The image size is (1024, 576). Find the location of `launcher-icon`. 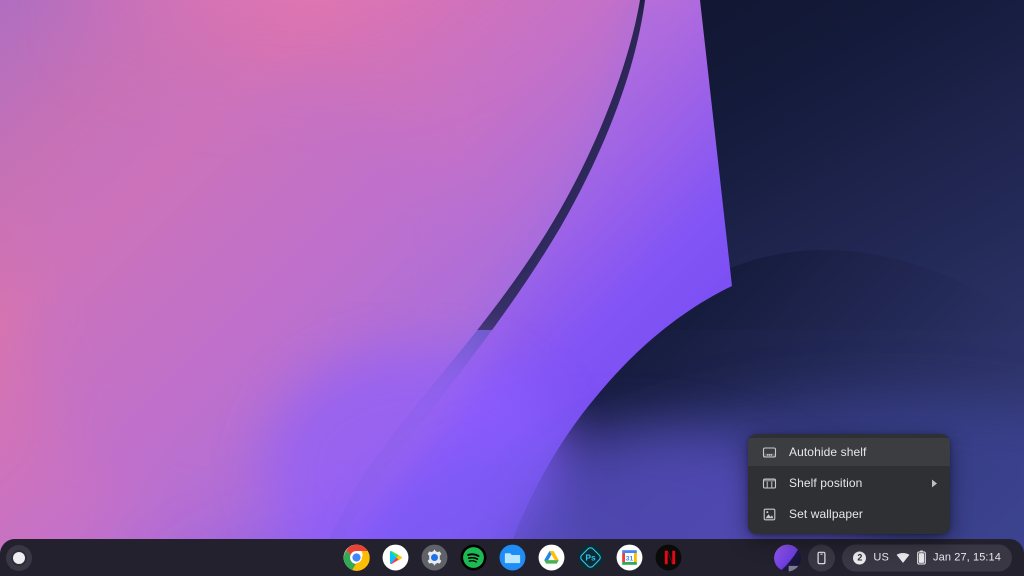

launcher-icon is located at coordinates (19, 557).